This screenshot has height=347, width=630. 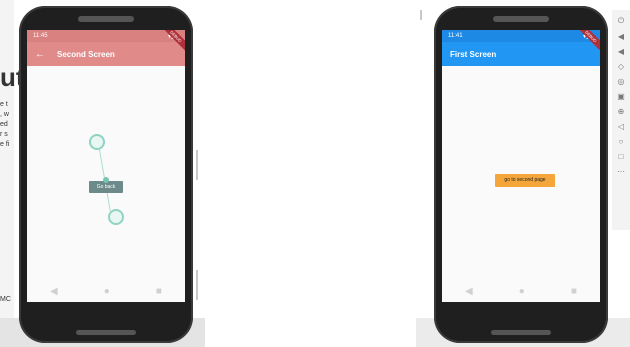 What do you see at coordinates (621, 120) in the screenshot?
I see `emulator-toolbar: ⏻ ◀ ◀ ◇ ◎ ▣ ⊕ ◁ ○ □ ⋯` at bounding box center [621, 120].